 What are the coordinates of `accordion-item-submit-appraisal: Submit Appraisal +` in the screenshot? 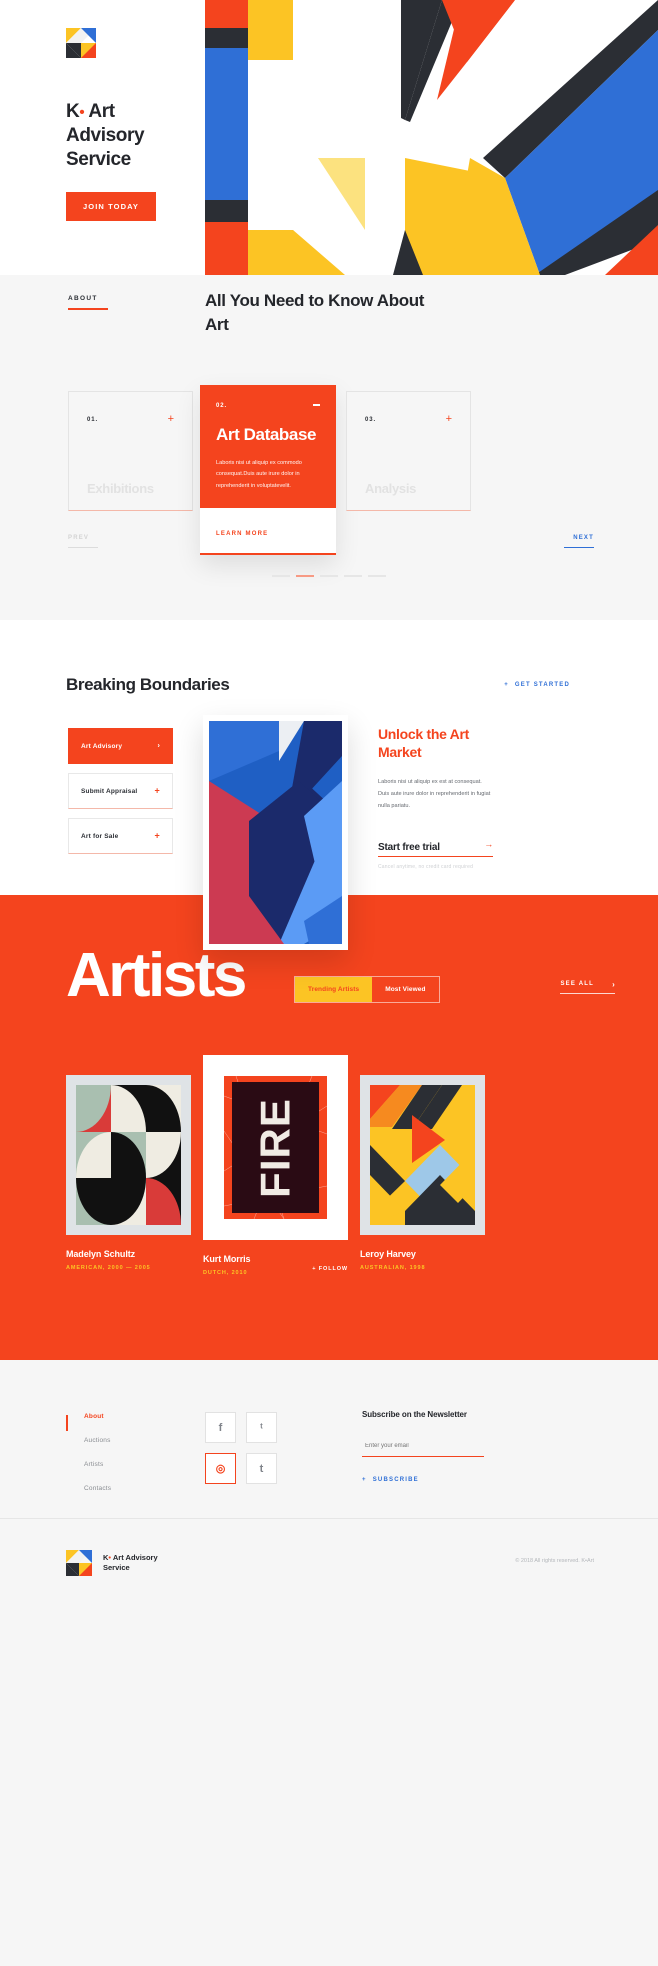 It's located at (120, 791).